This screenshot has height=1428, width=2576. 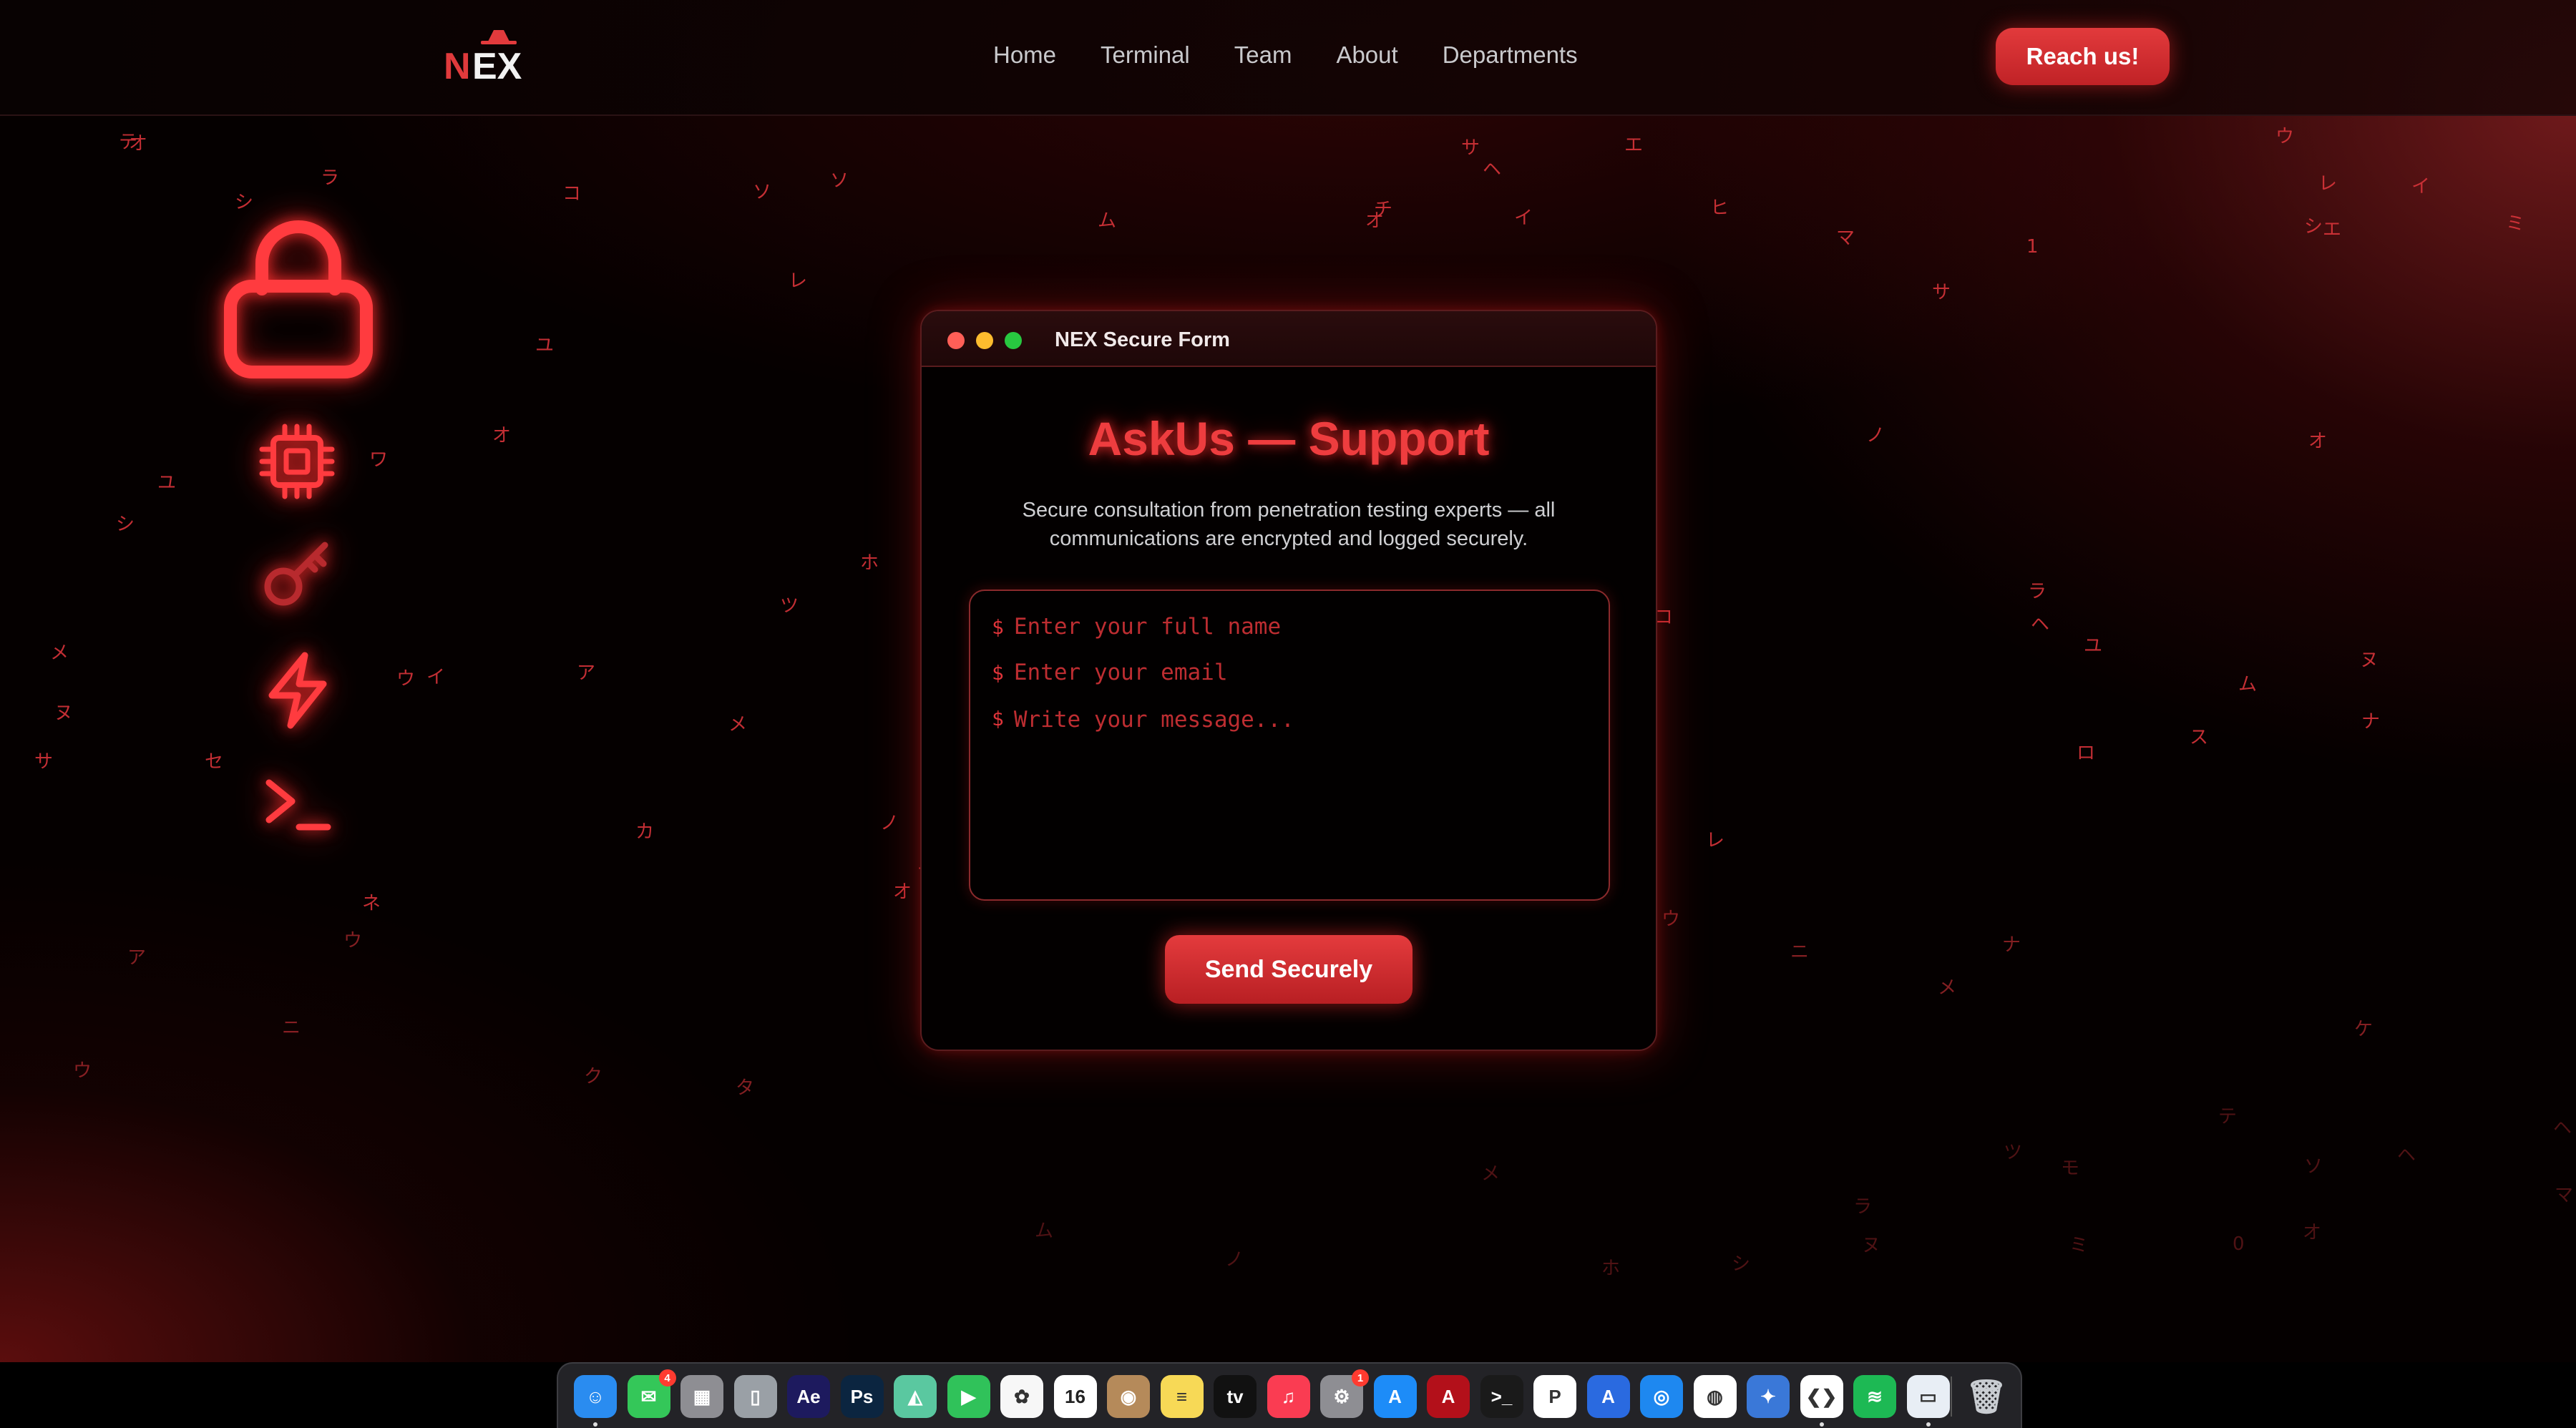 I want to click on lightning-icon, so click(x=297, y=690).